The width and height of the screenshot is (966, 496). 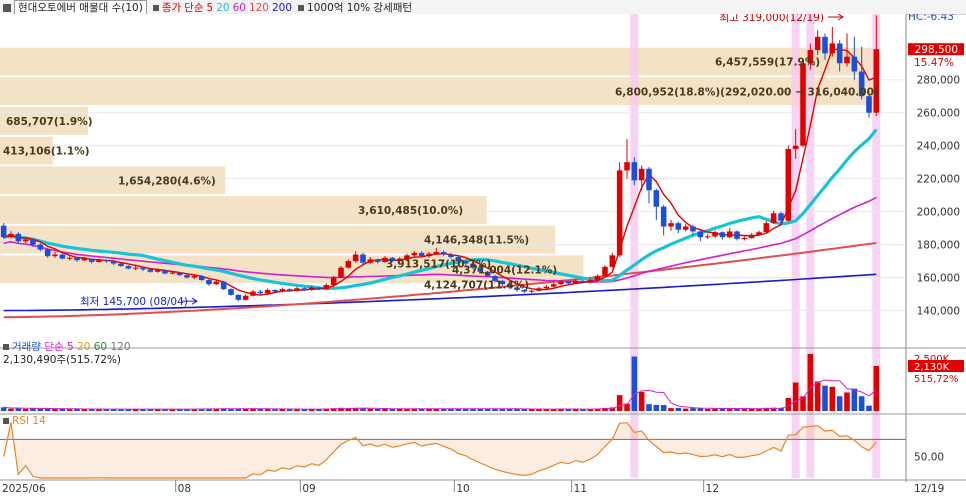 I want to click on menu-square-icon, so click(x=7, y=8).